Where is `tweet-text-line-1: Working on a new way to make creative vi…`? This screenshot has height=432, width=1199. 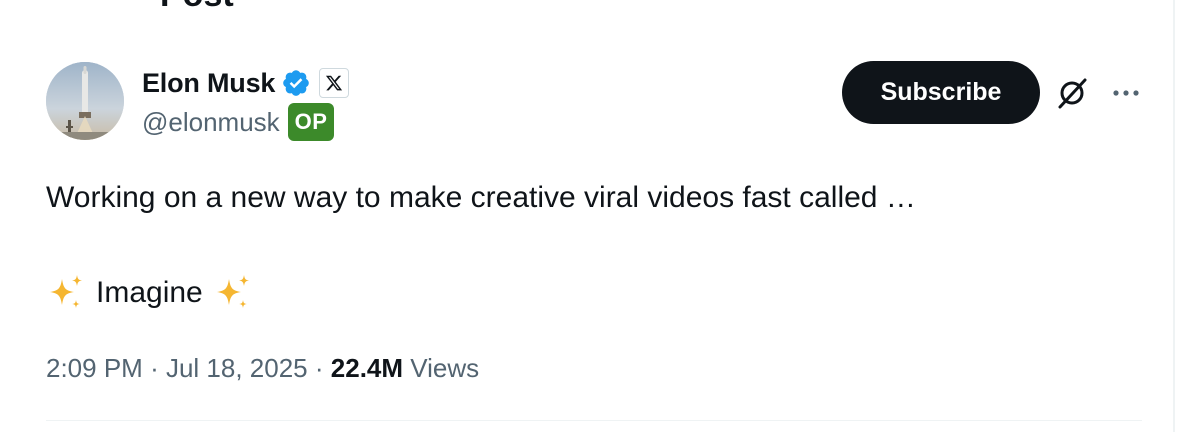
tweet-text-line-1: Working on a new way to make creative vi… is located at coordinates (481, 197).